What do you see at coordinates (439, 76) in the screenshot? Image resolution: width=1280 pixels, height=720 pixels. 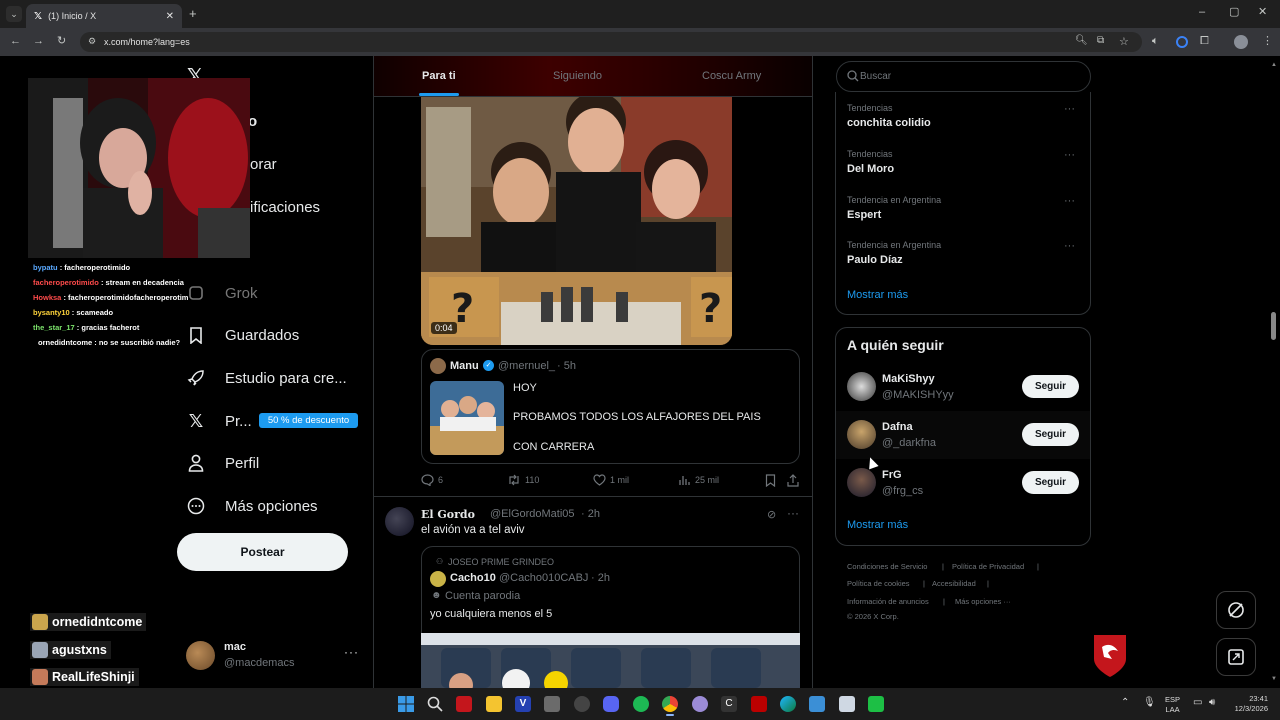 I see `tab-for-you: Para ti` at bounding box center [439, 76].